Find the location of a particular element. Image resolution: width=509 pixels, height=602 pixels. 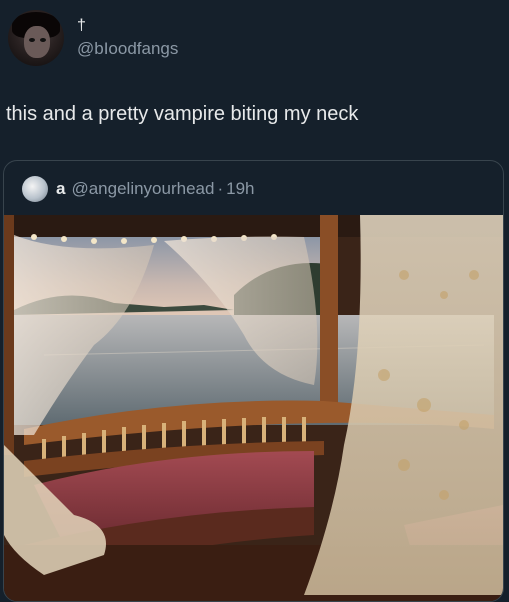

quoted-user-avatar is located at coordinates (35, 189).